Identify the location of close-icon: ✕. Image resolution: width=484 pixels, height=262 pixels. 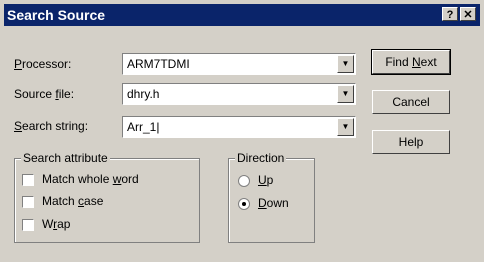
(468, 15).